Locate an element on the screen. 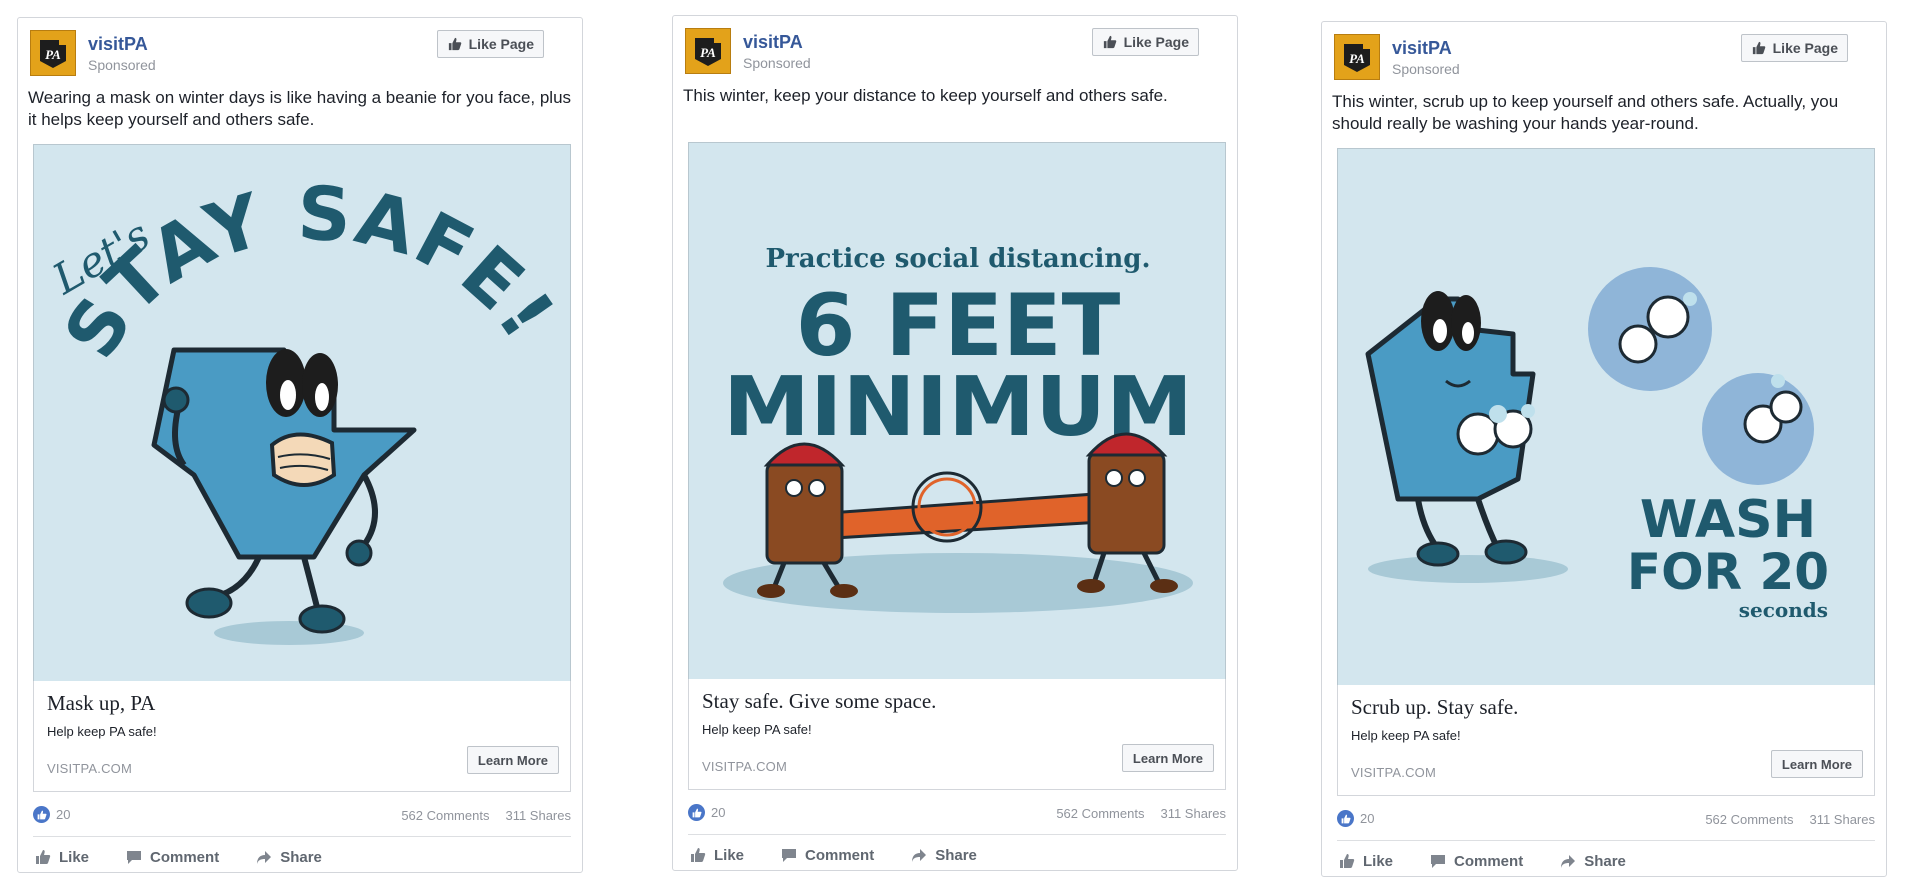 The image size is (1912, 894). ad-headline: Stay safe. Give some space. is located at coordinates (819, 701).